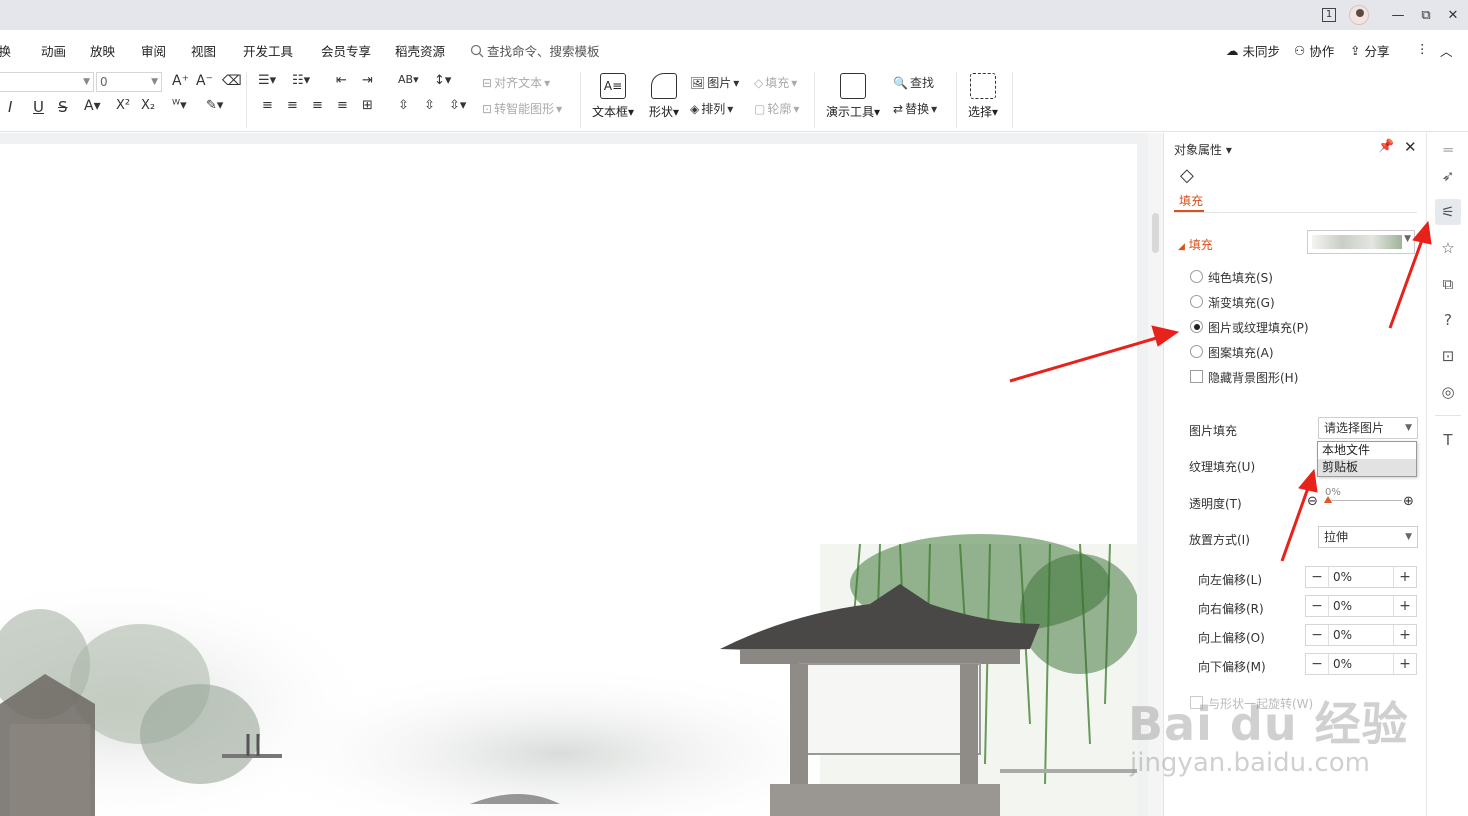 The width and height of the screenshot is (1468, 816). I want to click on offset-left-value: 0%, so click(1361, 577).